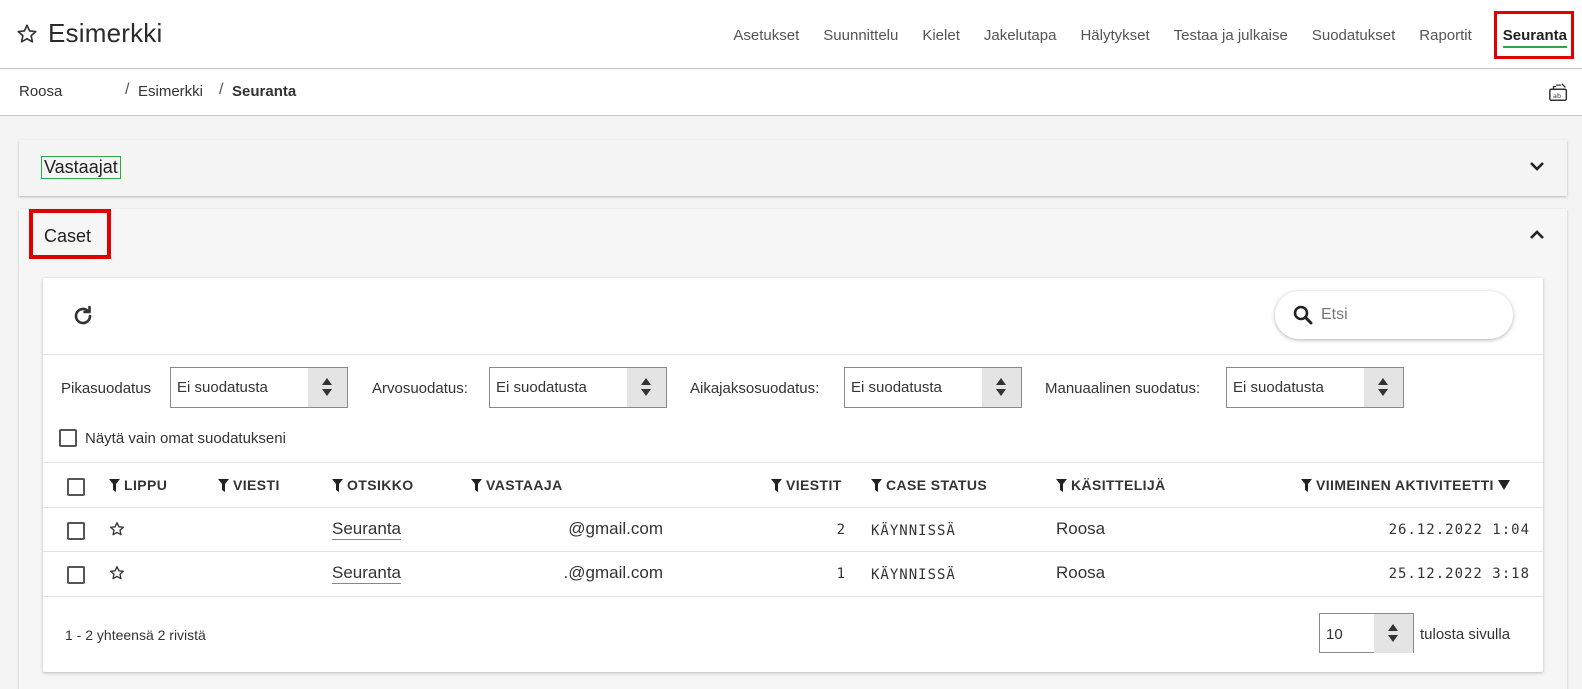  I want to click on search-icon, so click(1303, 315).